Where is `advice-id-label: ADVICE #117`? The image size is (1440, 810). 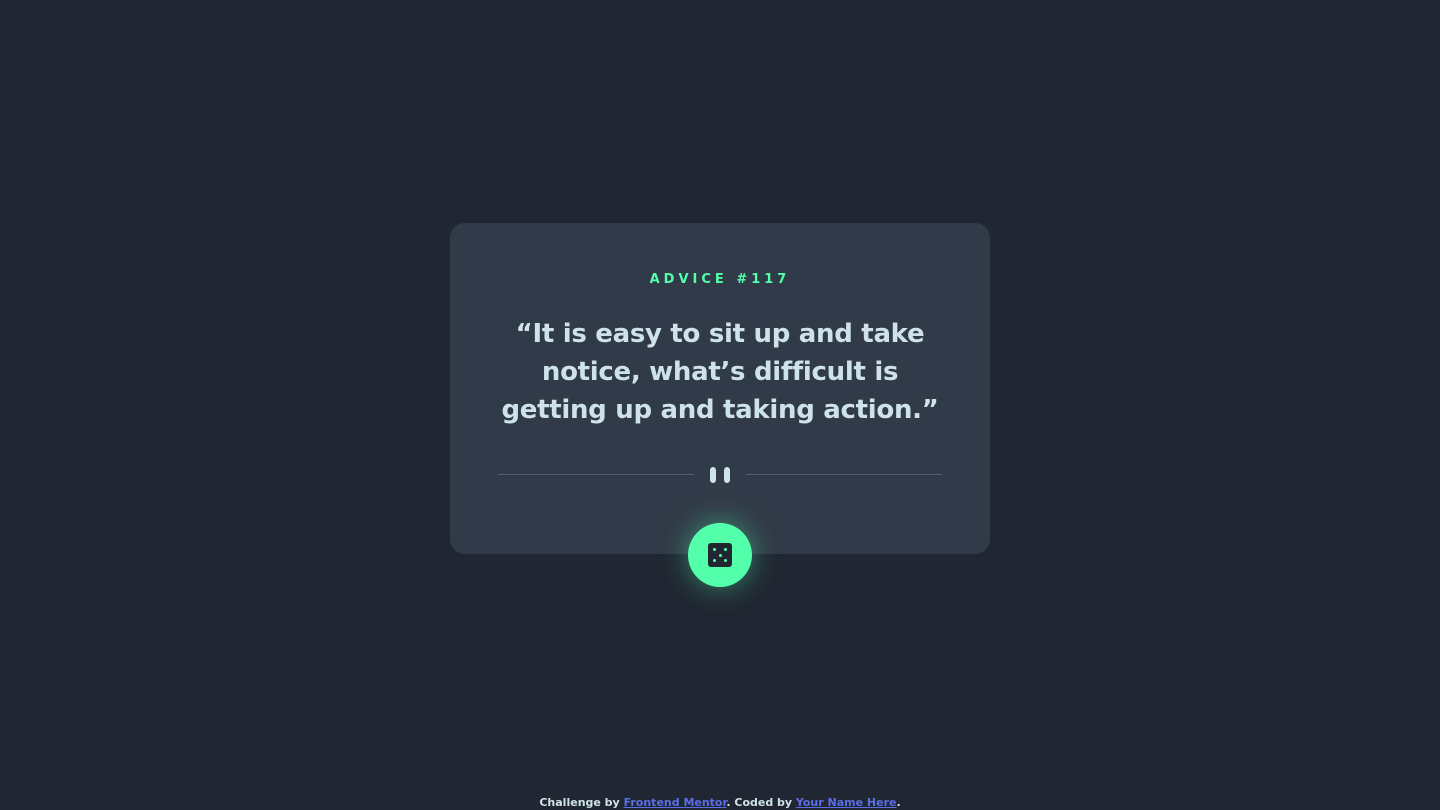 advice-id-label: ADVICE #117 is located at coordinates (720, 279).